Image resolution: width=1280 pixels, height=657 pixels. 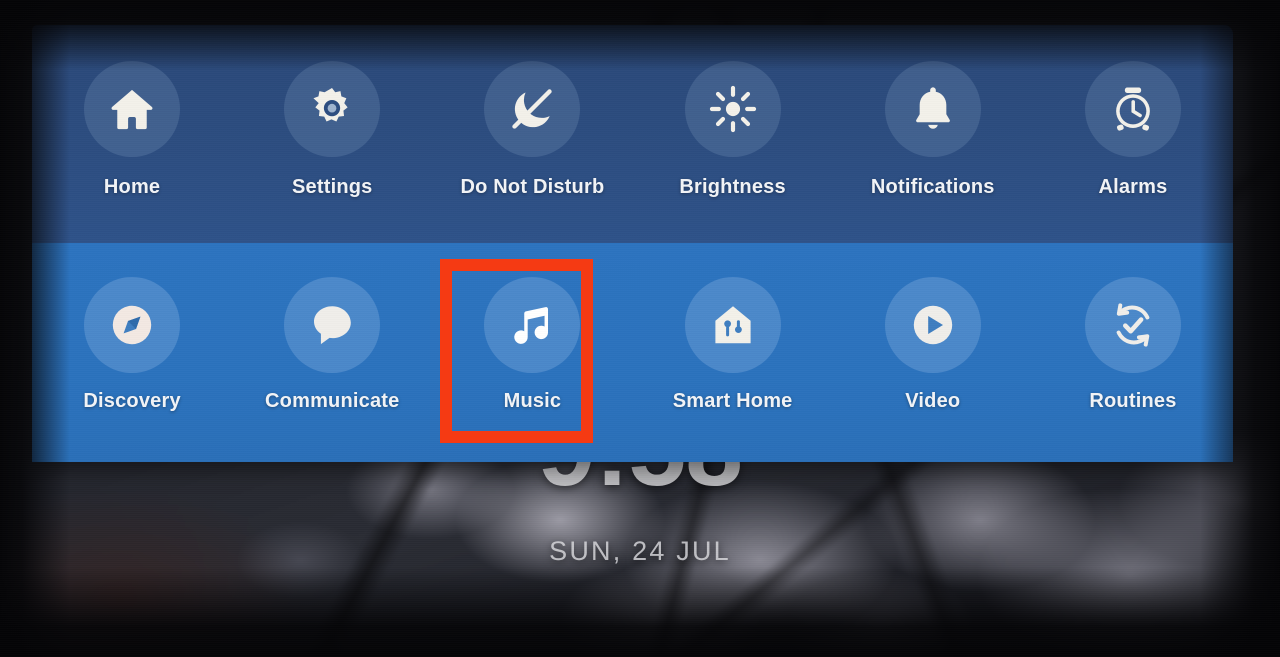 I want to click on tile-music: Music, so click(x=532, y=328).